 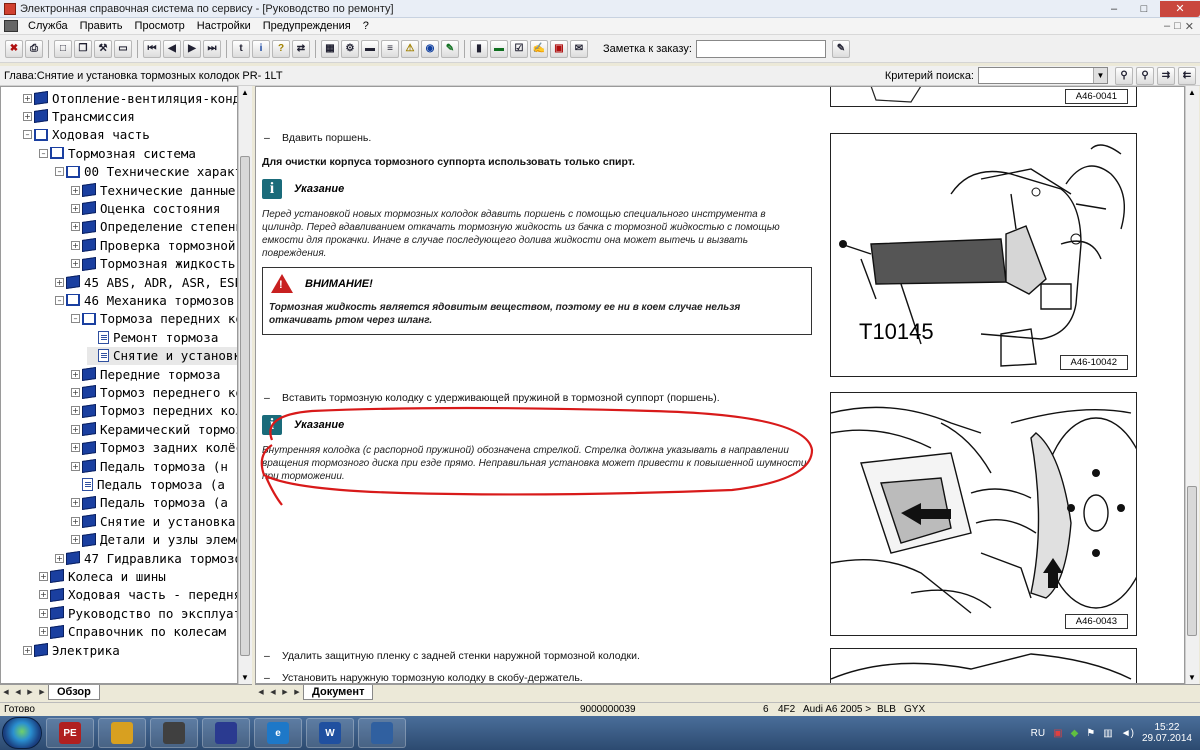 What do you see at coordinates (1145, 75) in the screenshot?
I see `search-next-icon: ⚲` at bounding box center [1145, 75].